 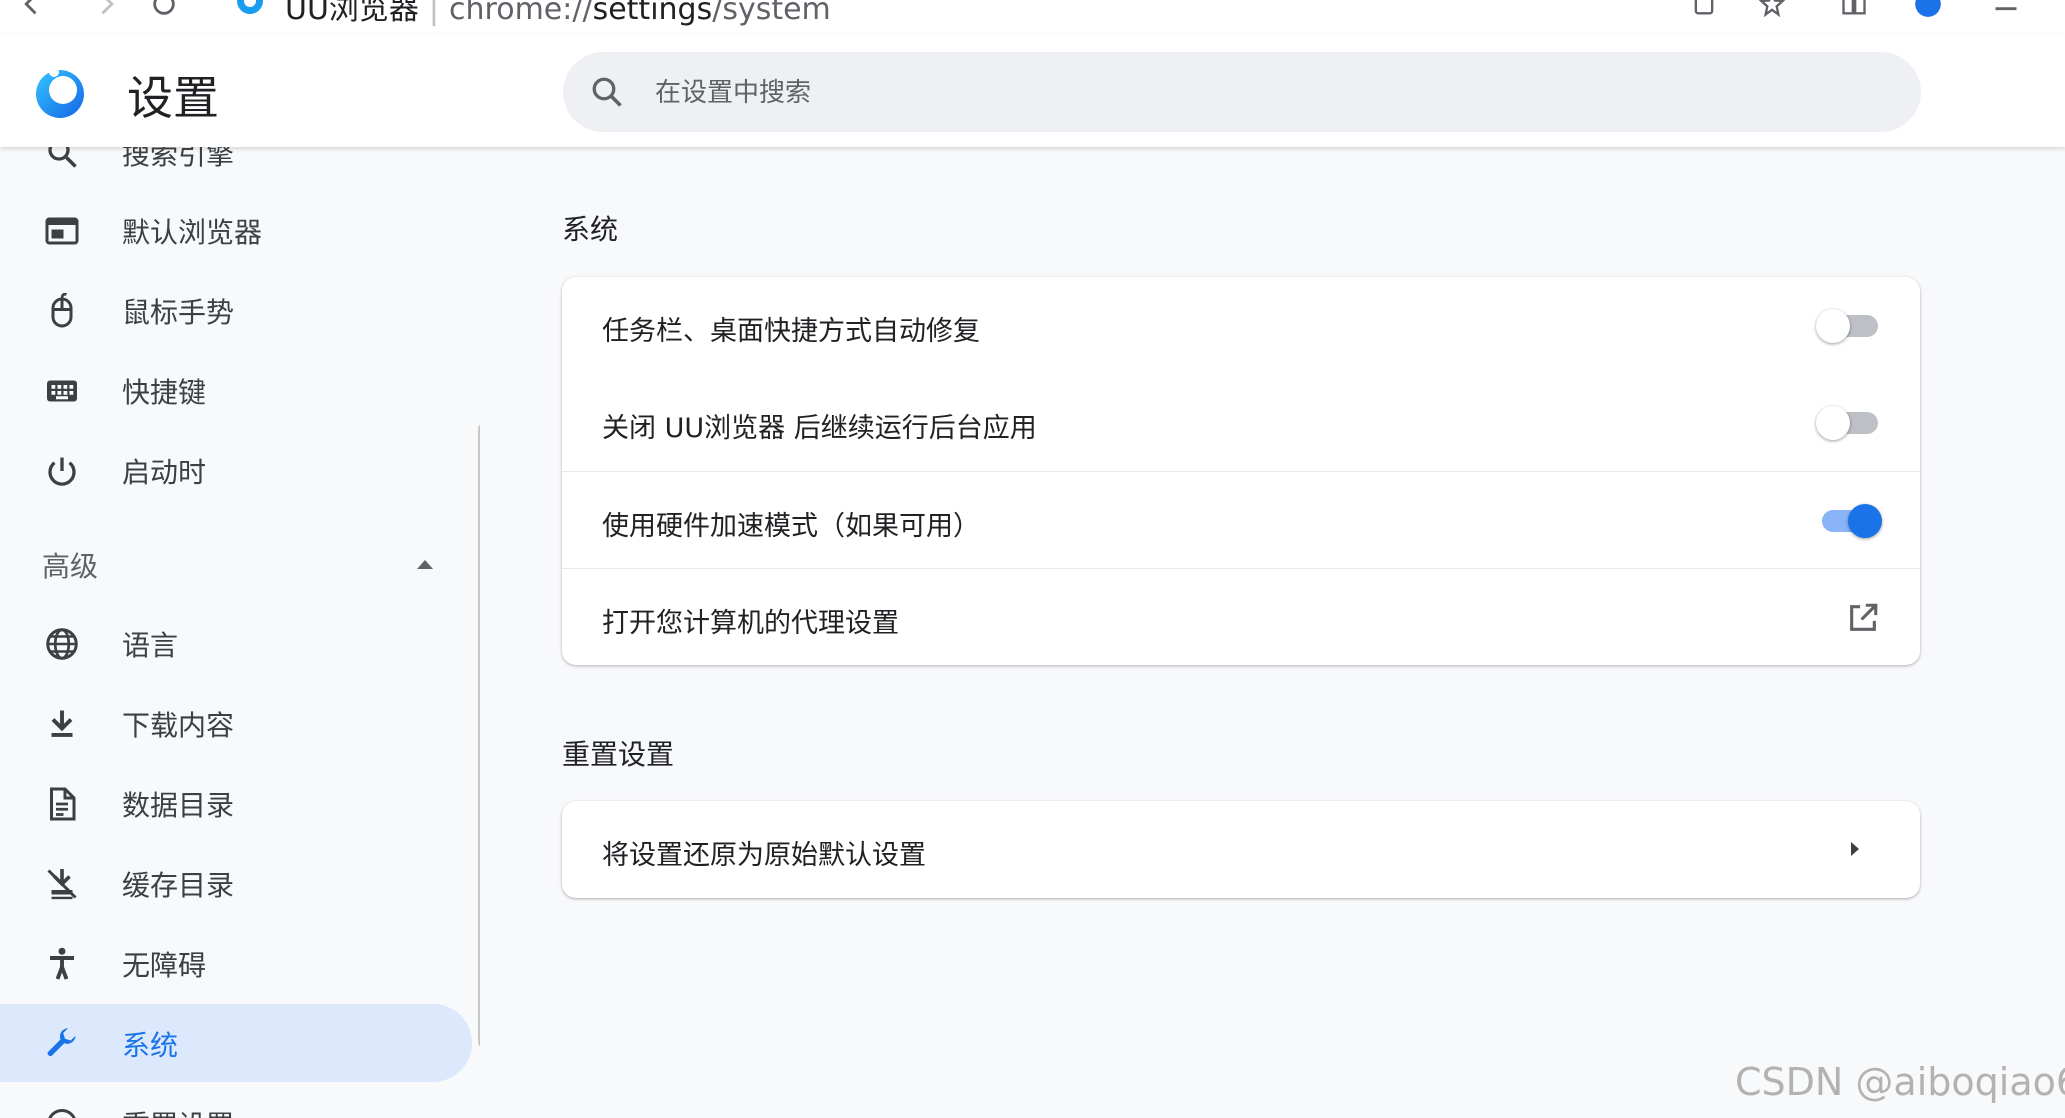 What do you see at coordinates (425, 564) in the screenshot?
I see `collapse-arrow-icon` at bounding box center [425, 564].